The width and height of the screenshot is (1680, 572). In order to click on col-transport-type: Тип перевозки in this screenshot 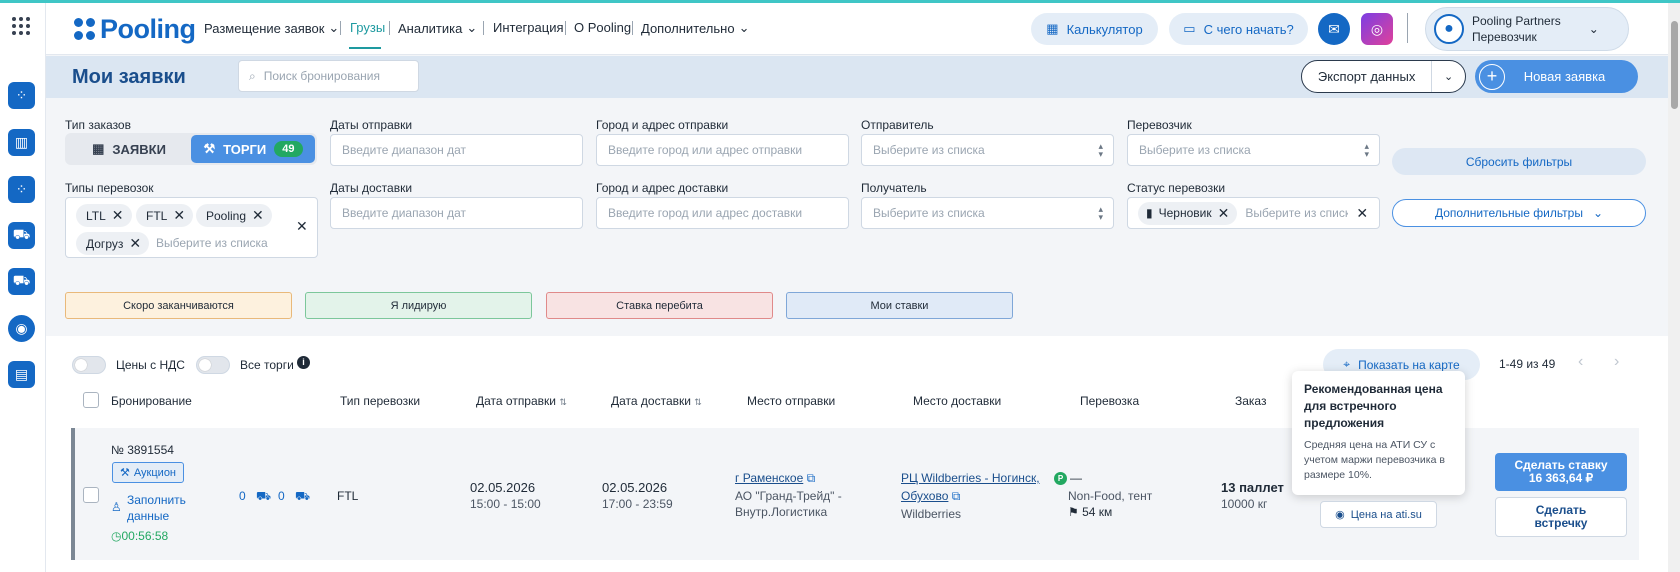, I will do `click(380, 401)`.